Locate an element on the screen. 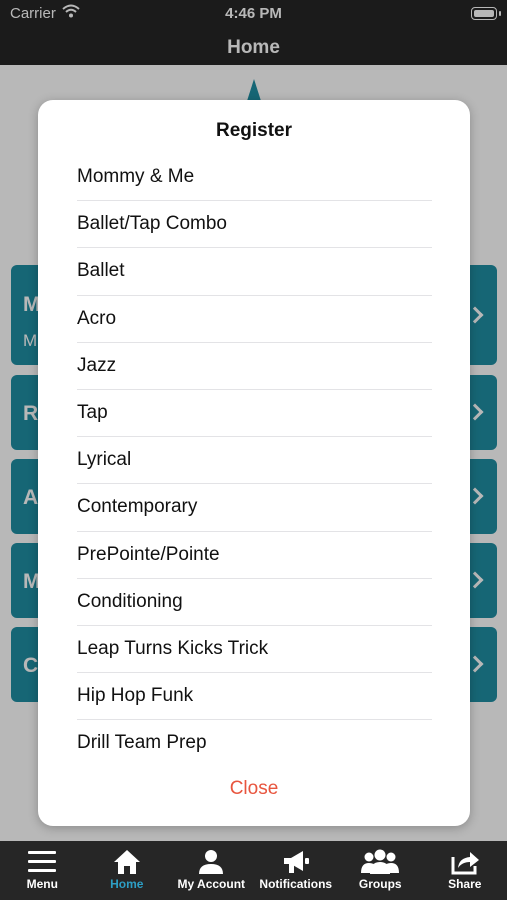  register-option: Acro is located at coordinates (254, 319).